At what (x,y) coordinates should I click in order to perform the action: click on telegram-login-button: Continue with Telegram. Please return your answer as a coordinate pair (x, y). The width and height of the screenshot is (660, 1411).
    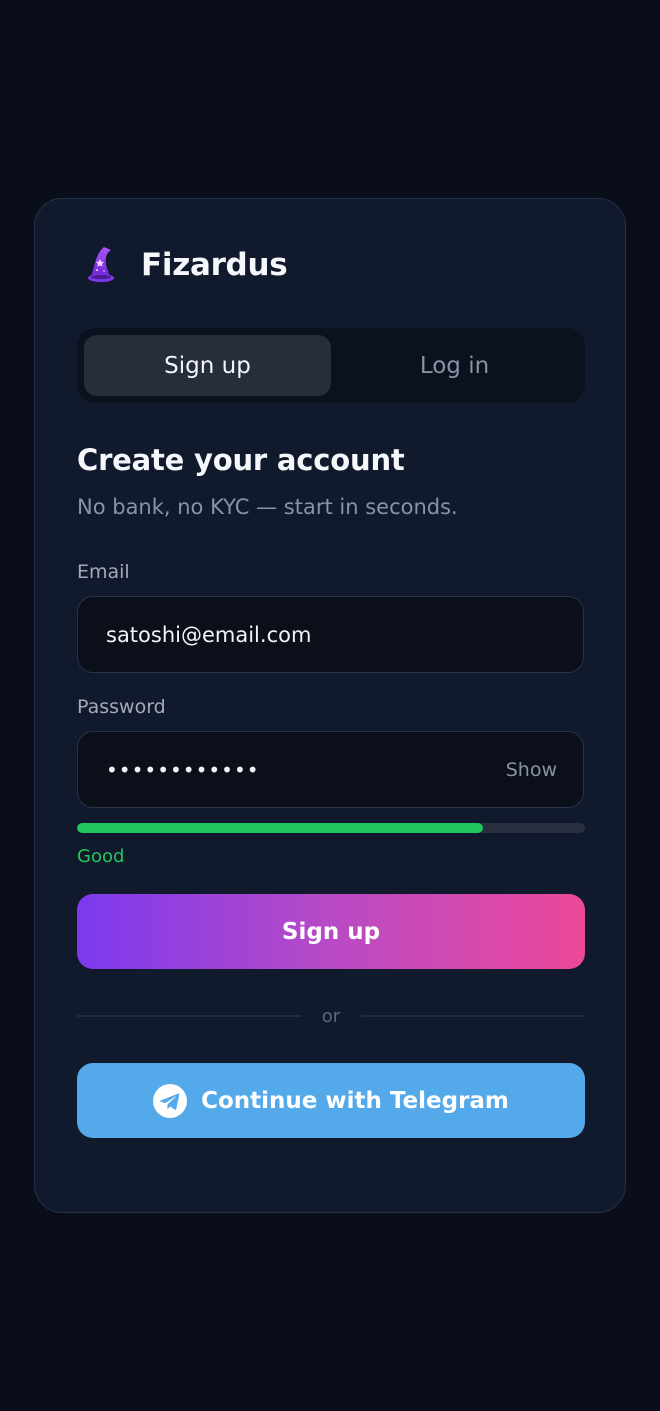
    Looking at the image, I should click on (331, 1100).